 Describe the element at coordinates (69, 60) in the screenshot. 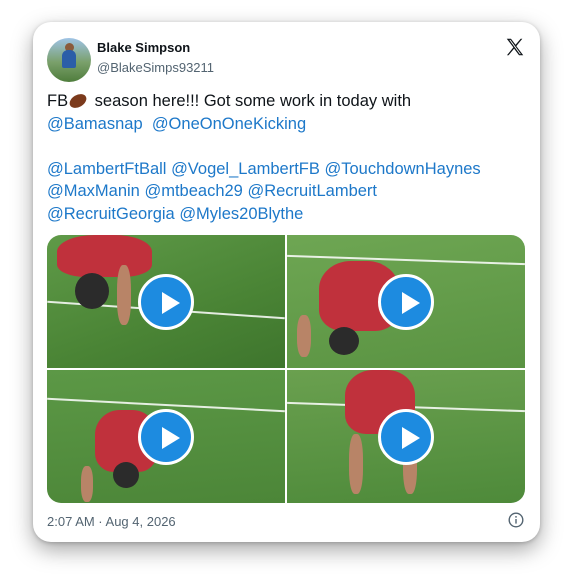

I see `avatar` at that location.